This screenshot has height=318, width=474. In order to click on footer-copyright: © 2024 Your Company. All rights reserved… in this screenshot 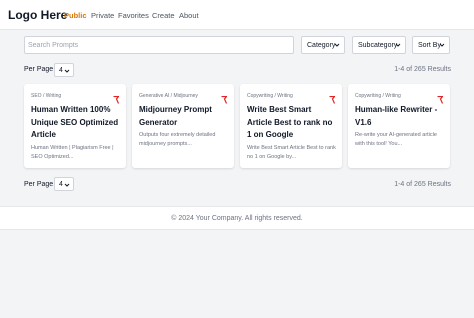, I will do `click(237, 218)`.